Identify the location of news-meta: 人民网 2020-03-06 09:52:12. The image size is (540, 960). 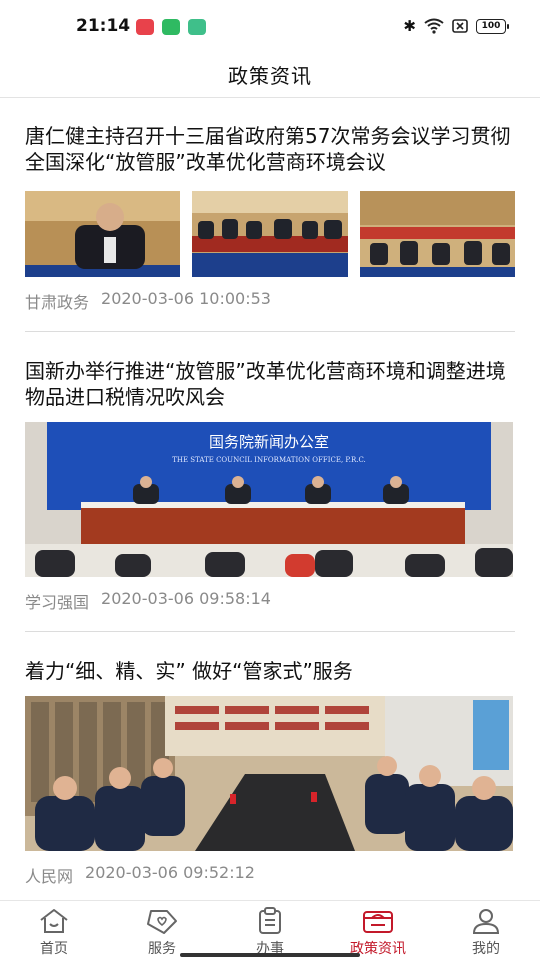
(270, 875).